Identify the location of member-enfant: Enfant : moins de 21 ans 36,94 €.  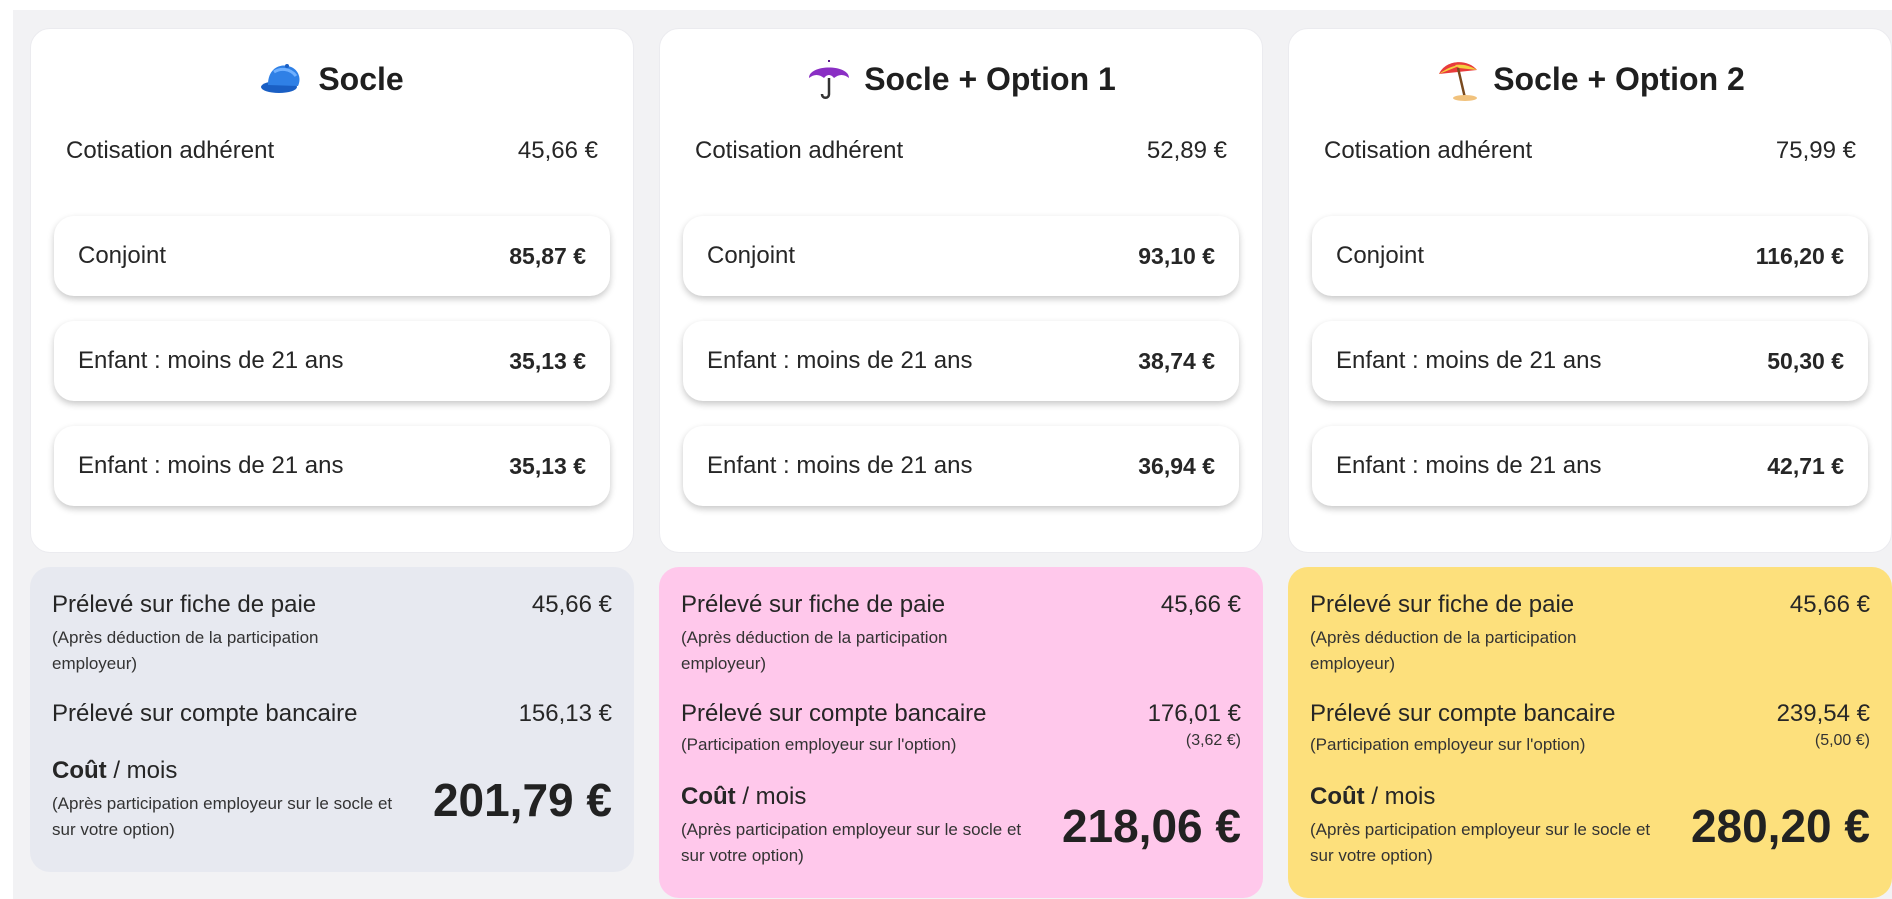
(961, 466).